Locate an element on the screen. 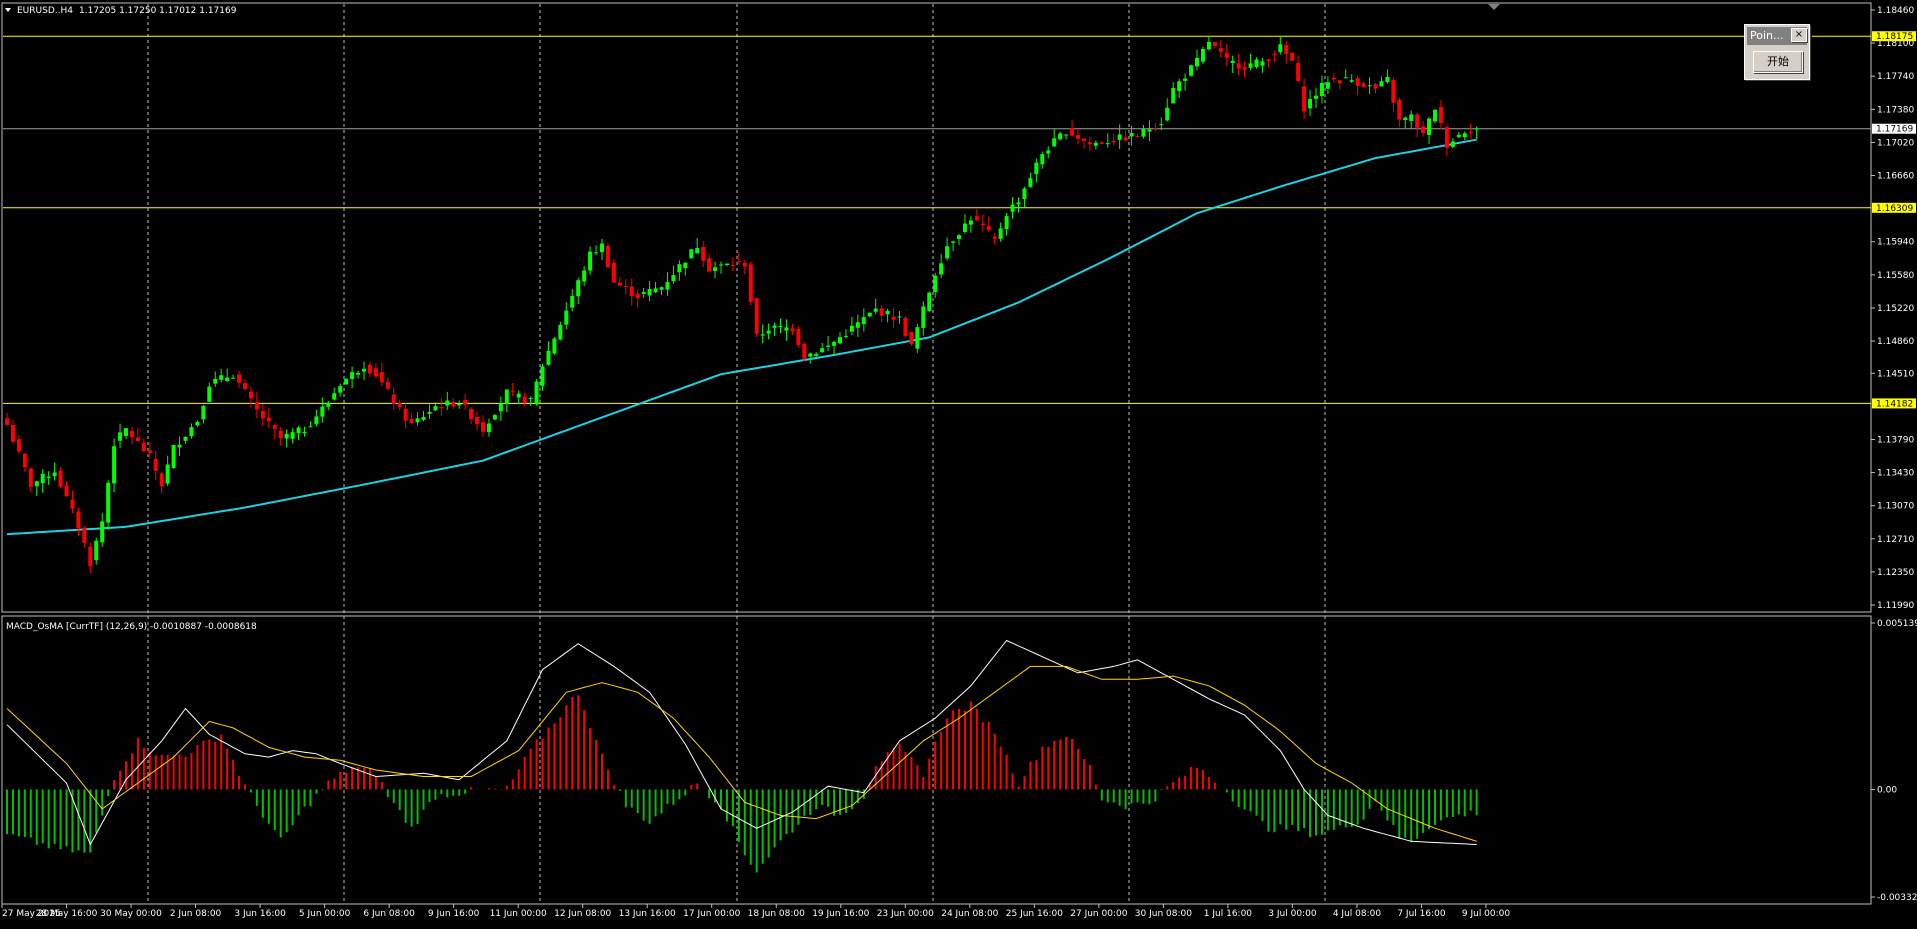 Image resolution: width=1917 pixels, height=929 pixels. time-tick-label: 6 Jun 08:00 is located at coordinates (389, 914).